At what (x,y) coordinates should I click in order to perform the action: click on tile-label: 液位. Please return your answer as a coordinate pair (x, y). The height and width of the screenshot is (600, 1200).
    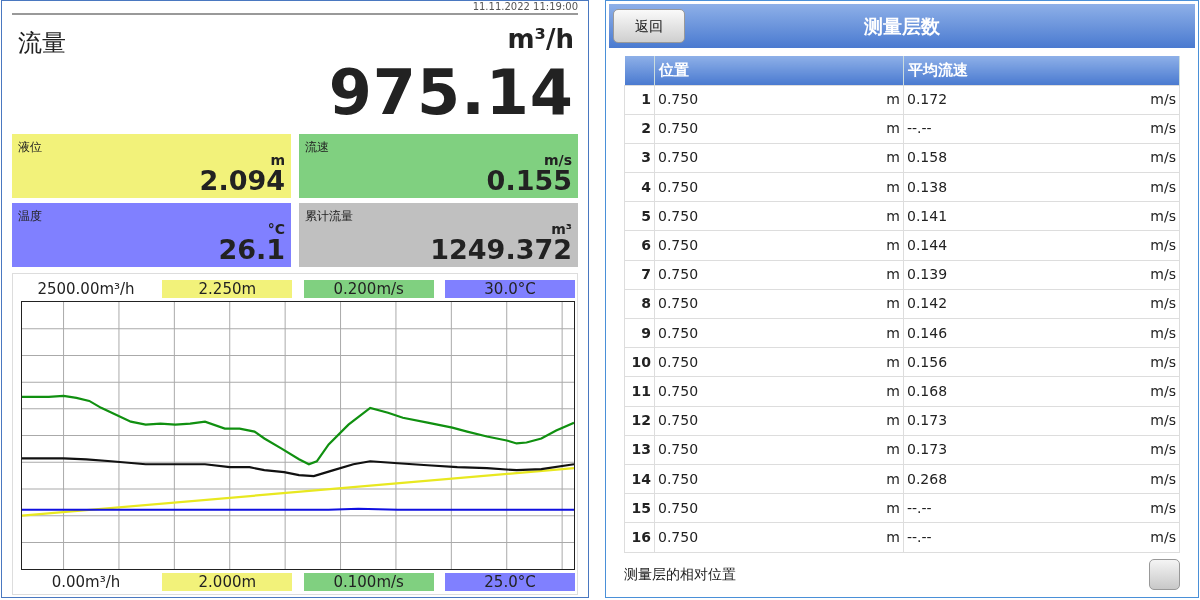
    Looking at the image, I should click on (30, 147).